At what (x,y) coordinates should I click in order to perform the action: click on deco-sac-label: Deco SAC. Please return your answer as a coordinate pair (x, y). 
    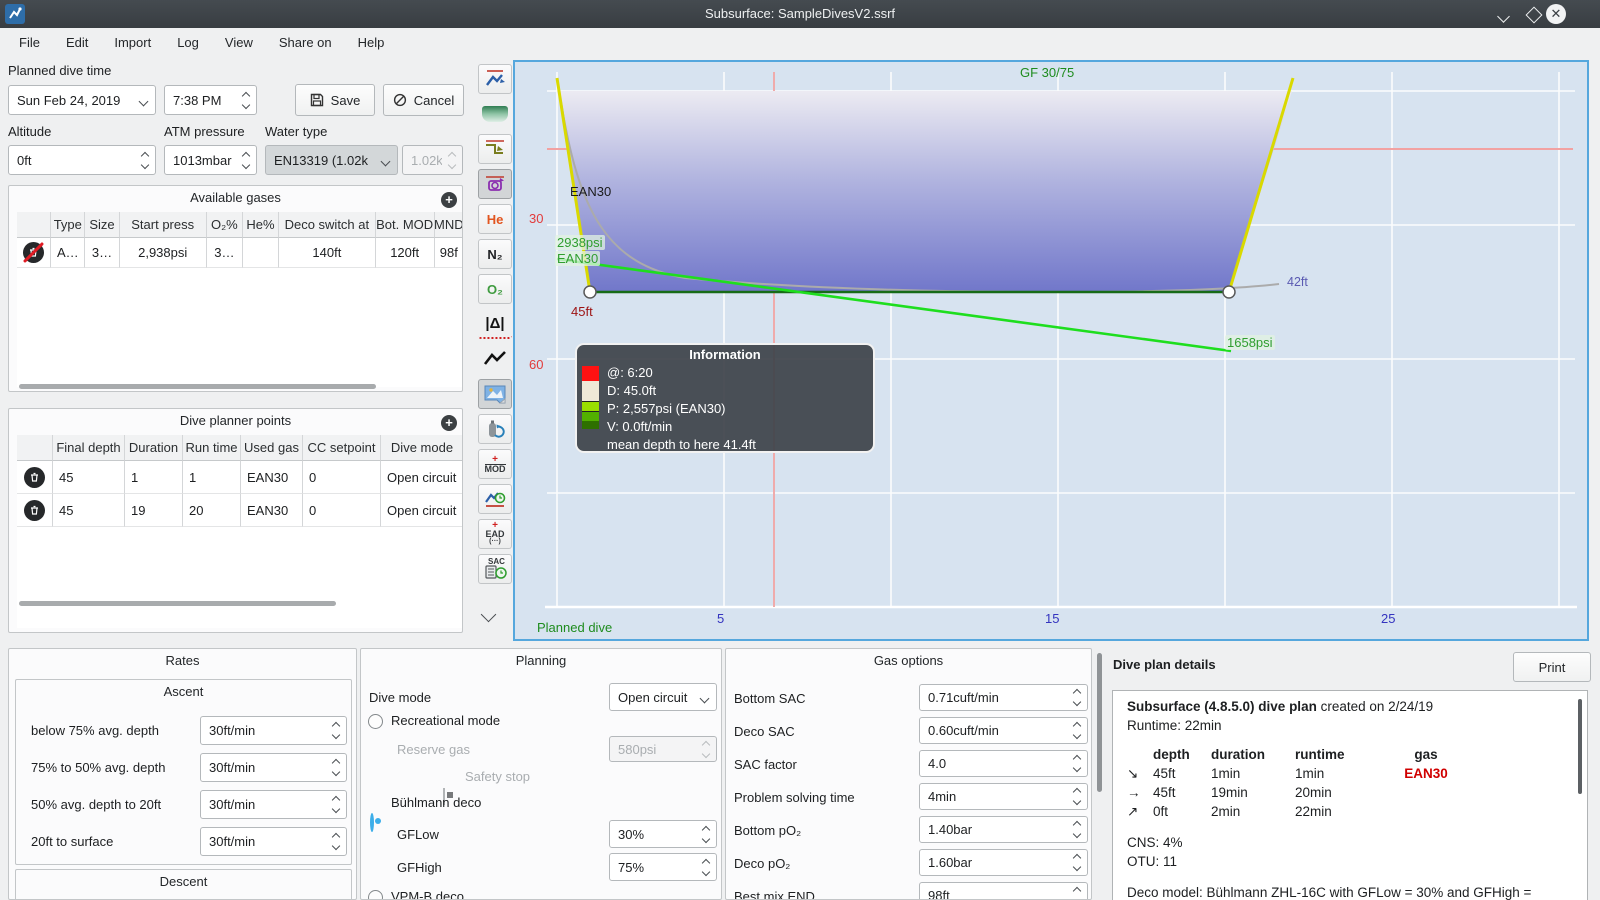
    Looking at the image, I should click on (764, 731).